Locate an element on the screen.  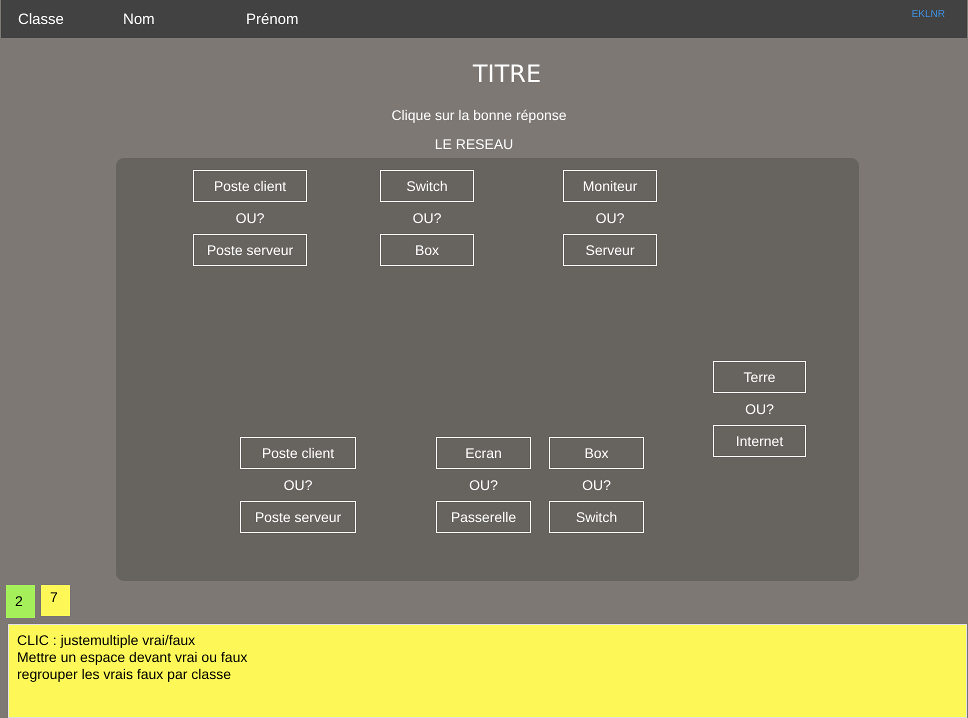
section-title: LE RESEAU is located at coordinates (474, 144).